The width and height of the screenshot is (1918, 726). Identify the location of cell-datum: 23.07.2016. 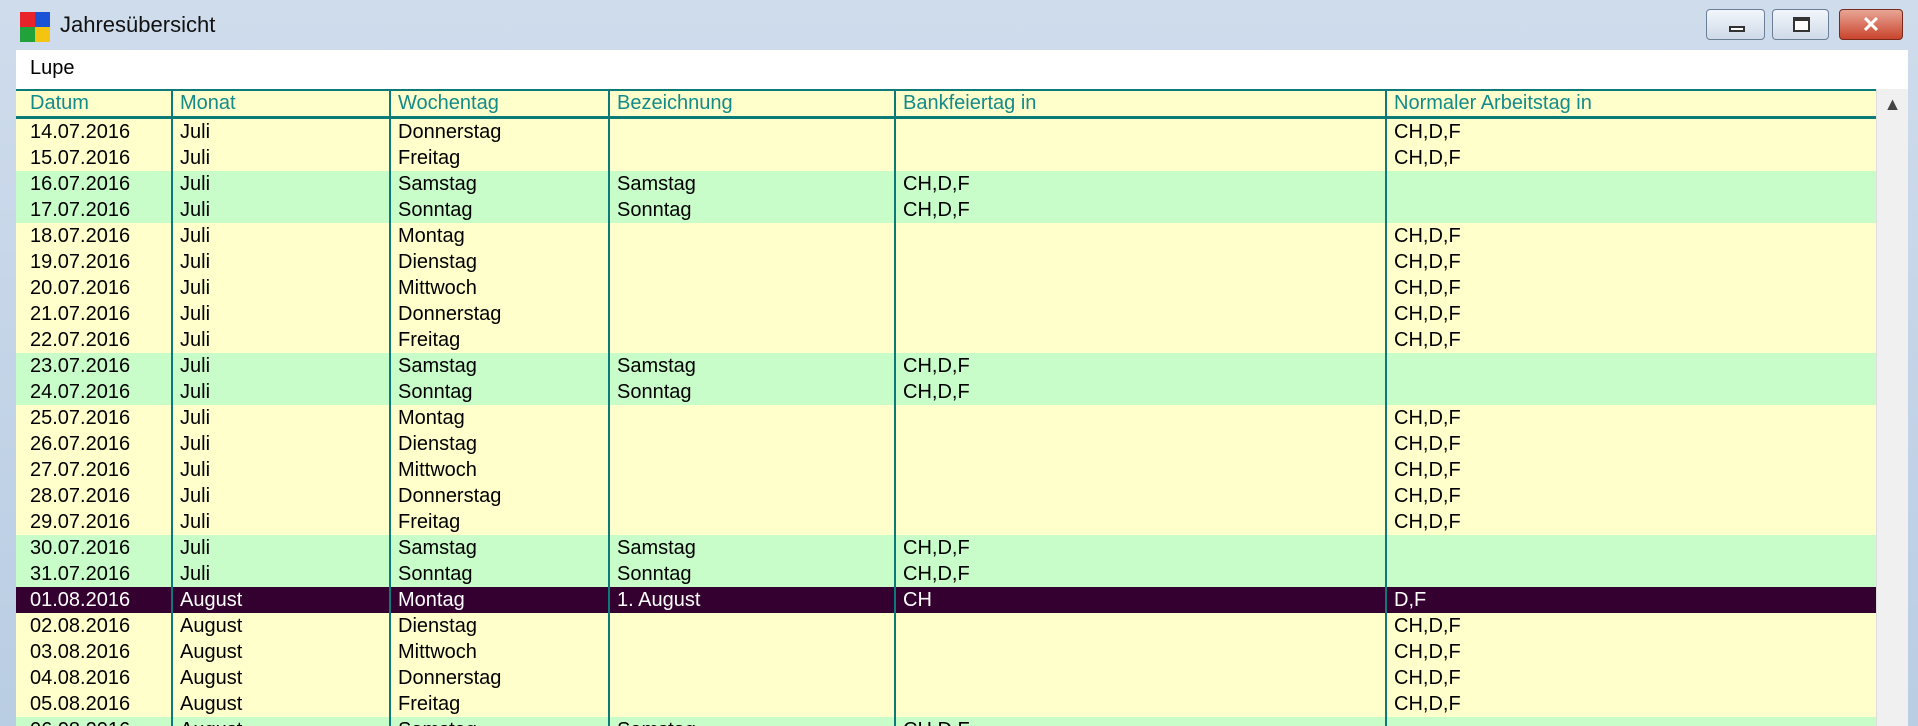
(80, 366).